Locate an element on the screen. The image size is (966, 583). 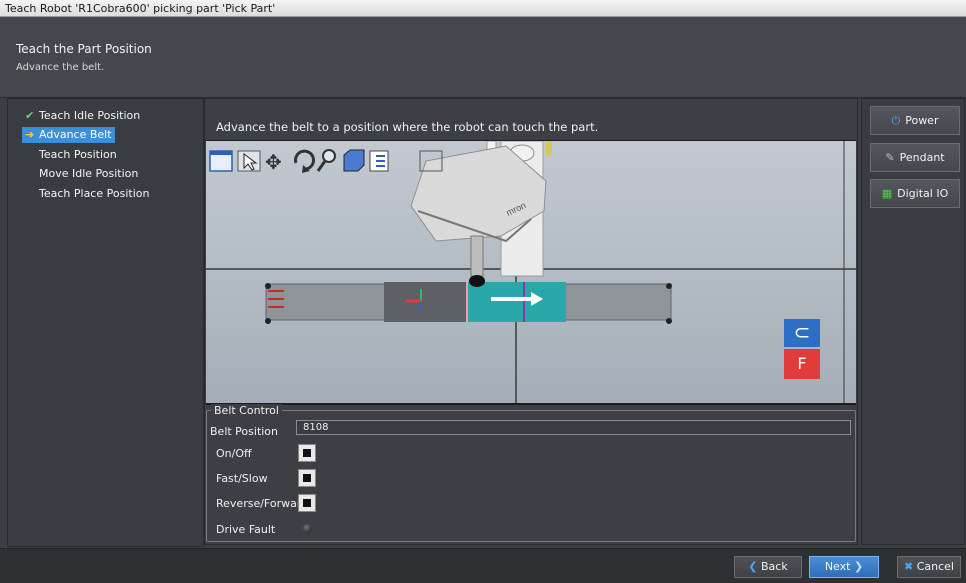
belt-position-label: Belt Position is located at coordinates (244, 431).